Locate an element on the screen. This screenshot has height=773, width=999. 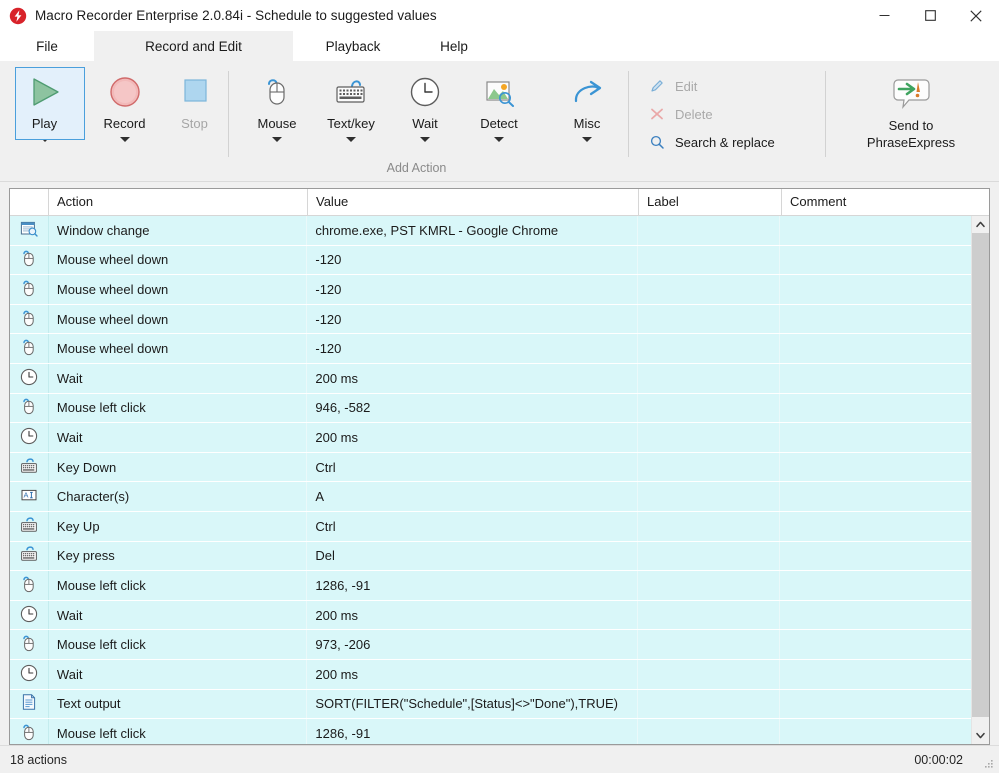
grid-vertical-scrollbar is located at coordinates (980, 480).